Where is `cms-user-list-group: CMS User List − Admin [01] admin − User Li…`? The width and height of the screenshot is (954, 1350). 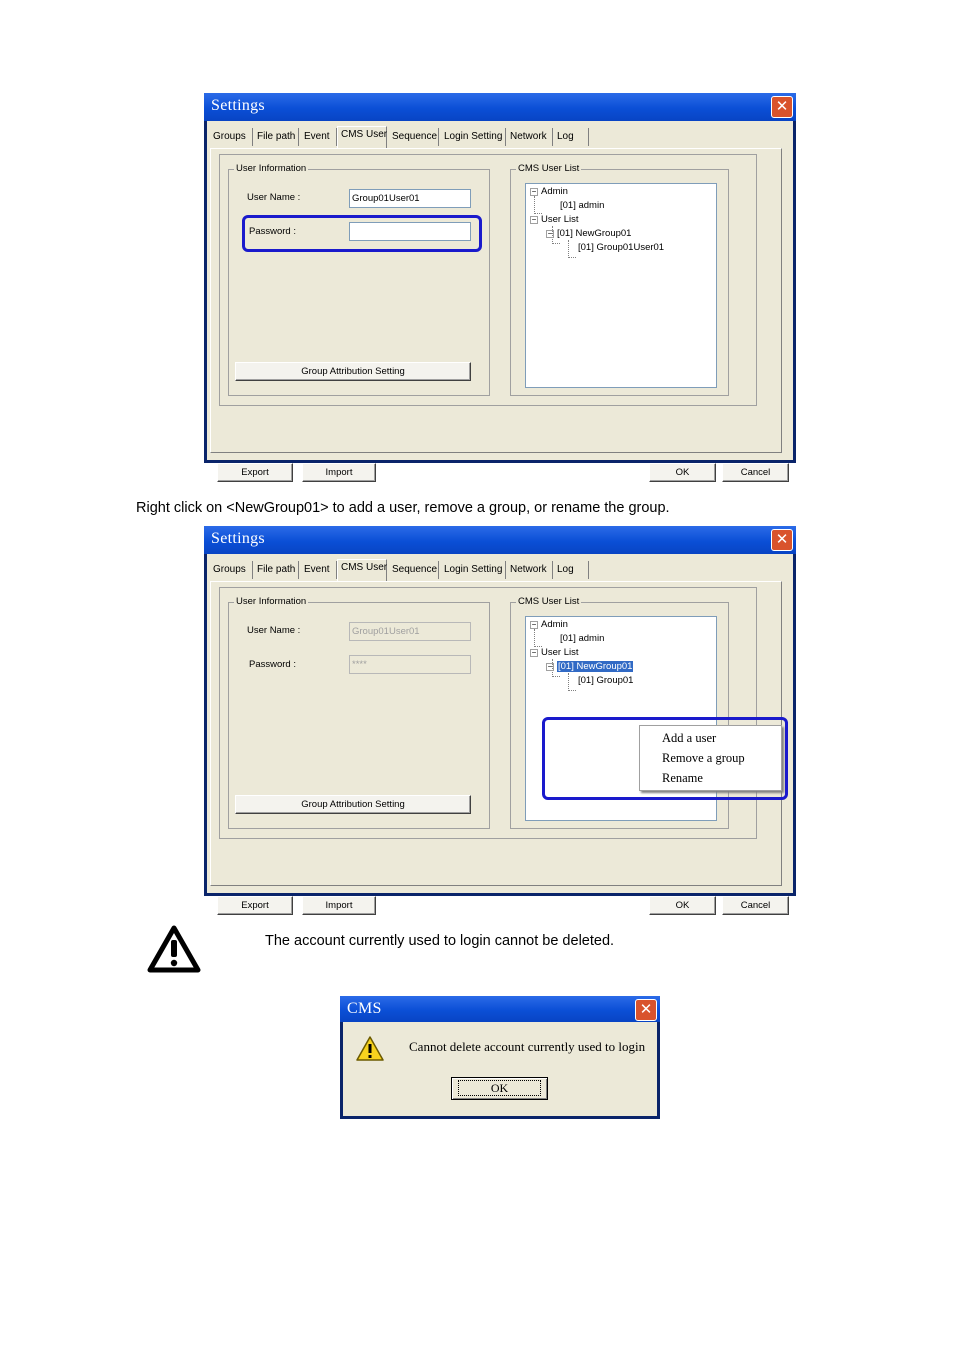 cms-user-list-group: CMS User List − Admin [01] admin − User Li… is located at coordinates (619, 279).